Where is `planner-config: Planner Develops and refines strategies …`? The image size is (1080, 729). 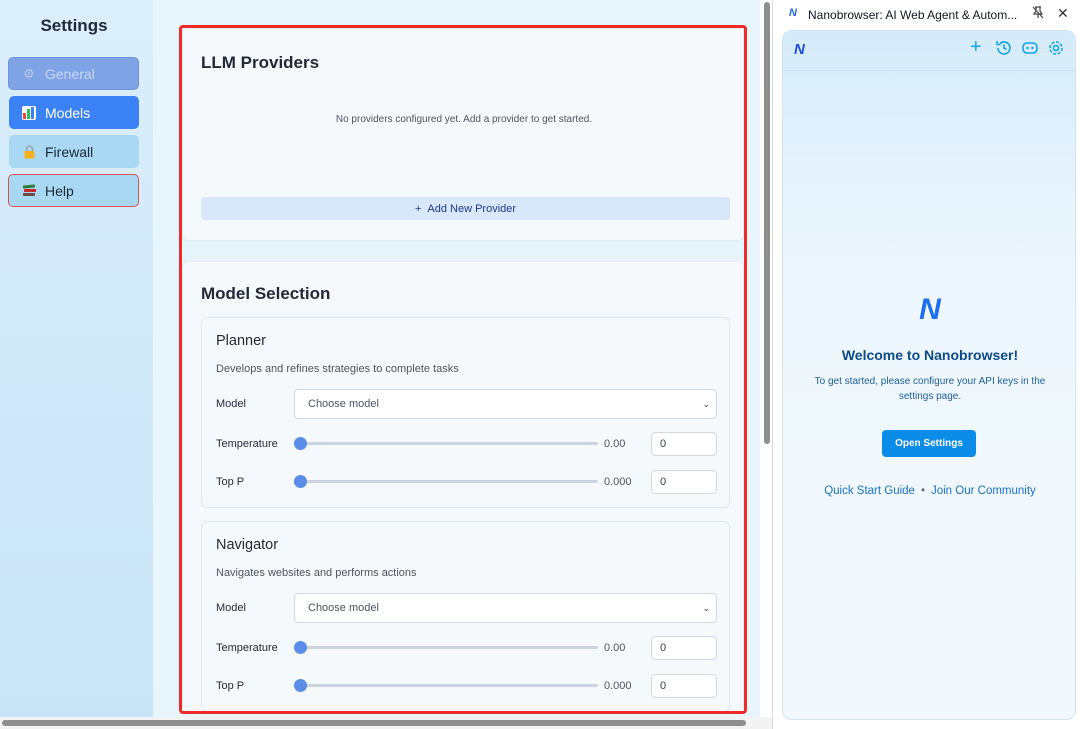
planner-config: Planner Develops and refines strategies … is located at coordinates (465, 412).